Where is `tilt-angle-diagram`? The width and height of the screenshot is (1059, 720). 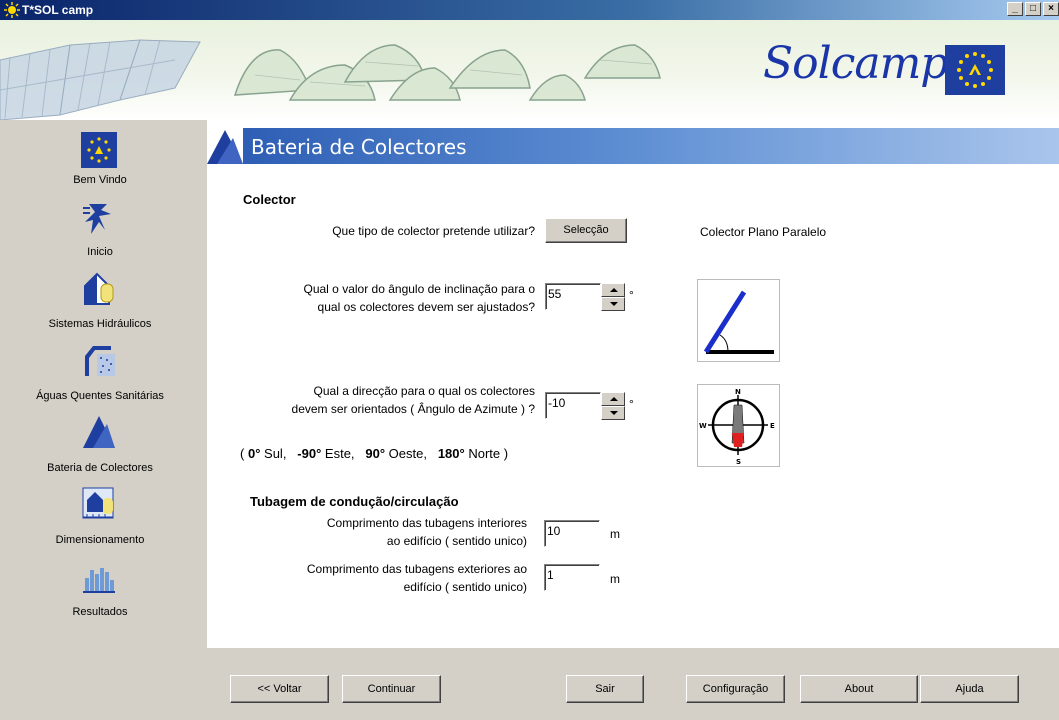 tilt-angle-diagram is located at coordinates (738, 320).